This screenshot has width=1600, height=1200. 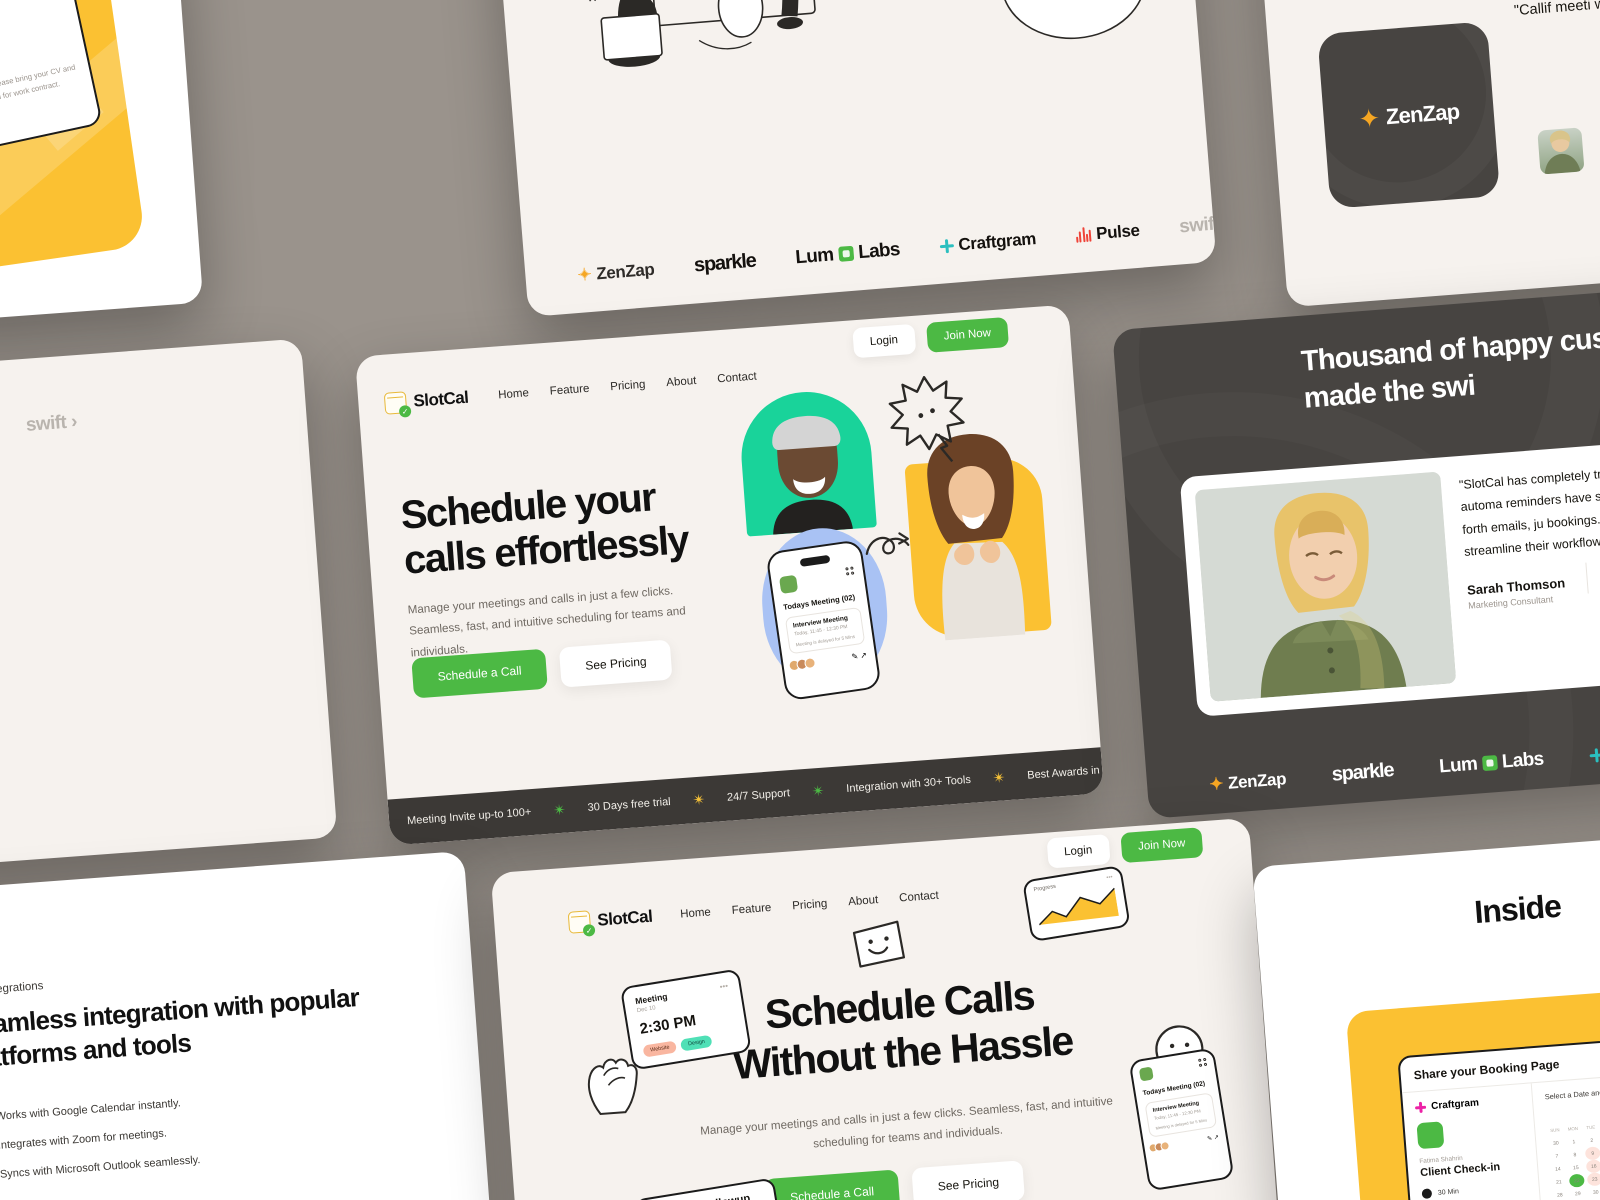 I want to click on float-progress-title: Progress, so click(x=1045, y=888).